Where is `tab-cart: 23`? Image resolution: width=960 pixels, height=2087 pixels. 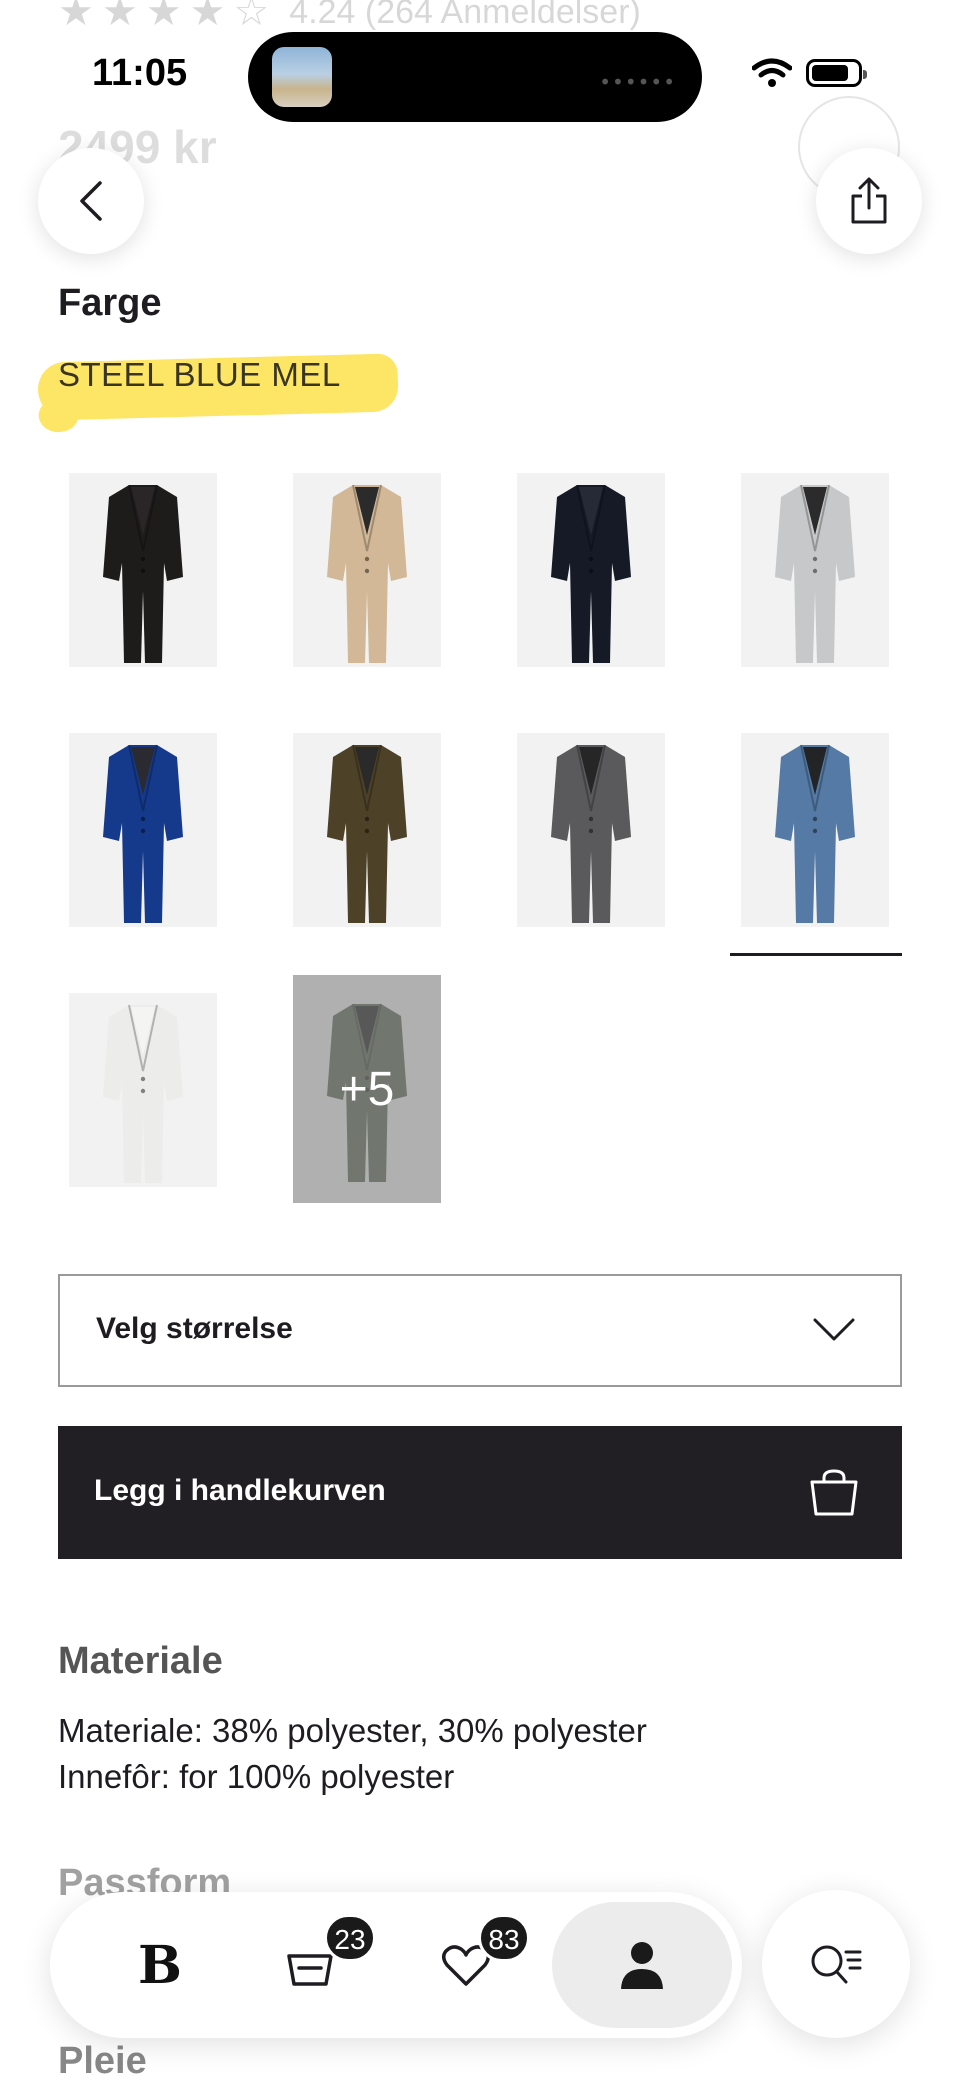 tab-cart: 23 is located at coordinates (313, 1965).